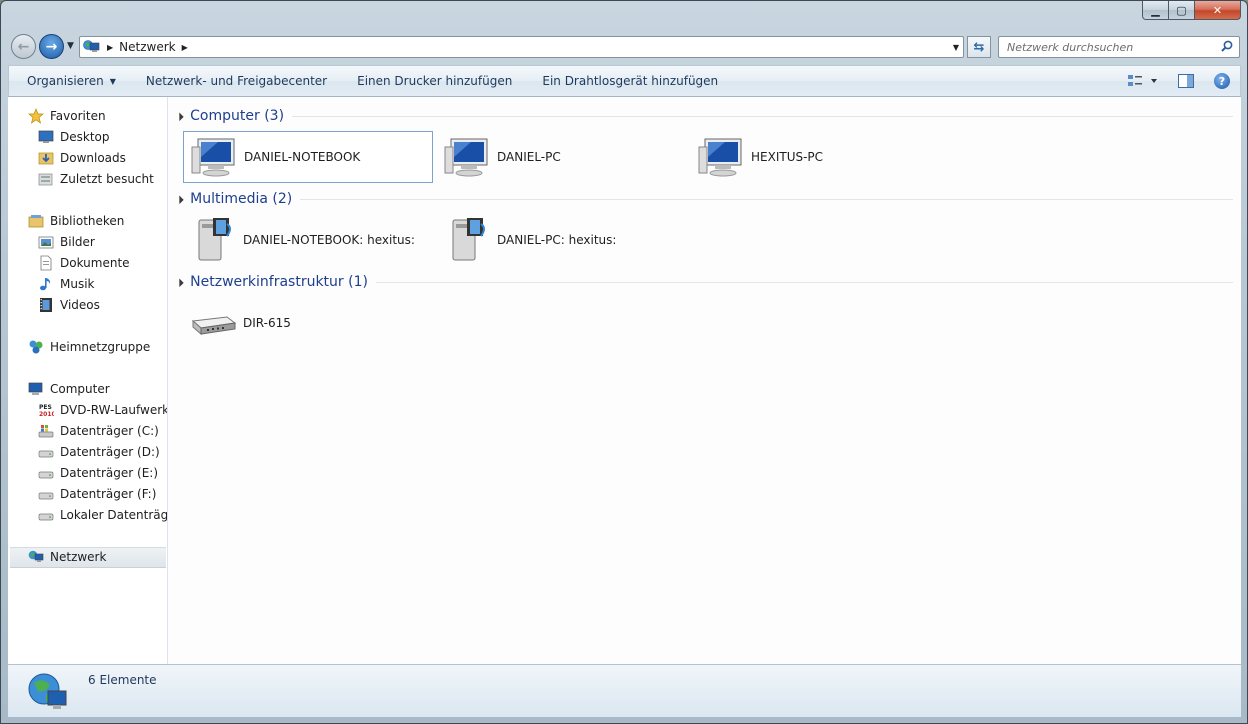 The width and height of the screenshot is (1248, 724). I want to click on videos-icon, so click(46, 305).